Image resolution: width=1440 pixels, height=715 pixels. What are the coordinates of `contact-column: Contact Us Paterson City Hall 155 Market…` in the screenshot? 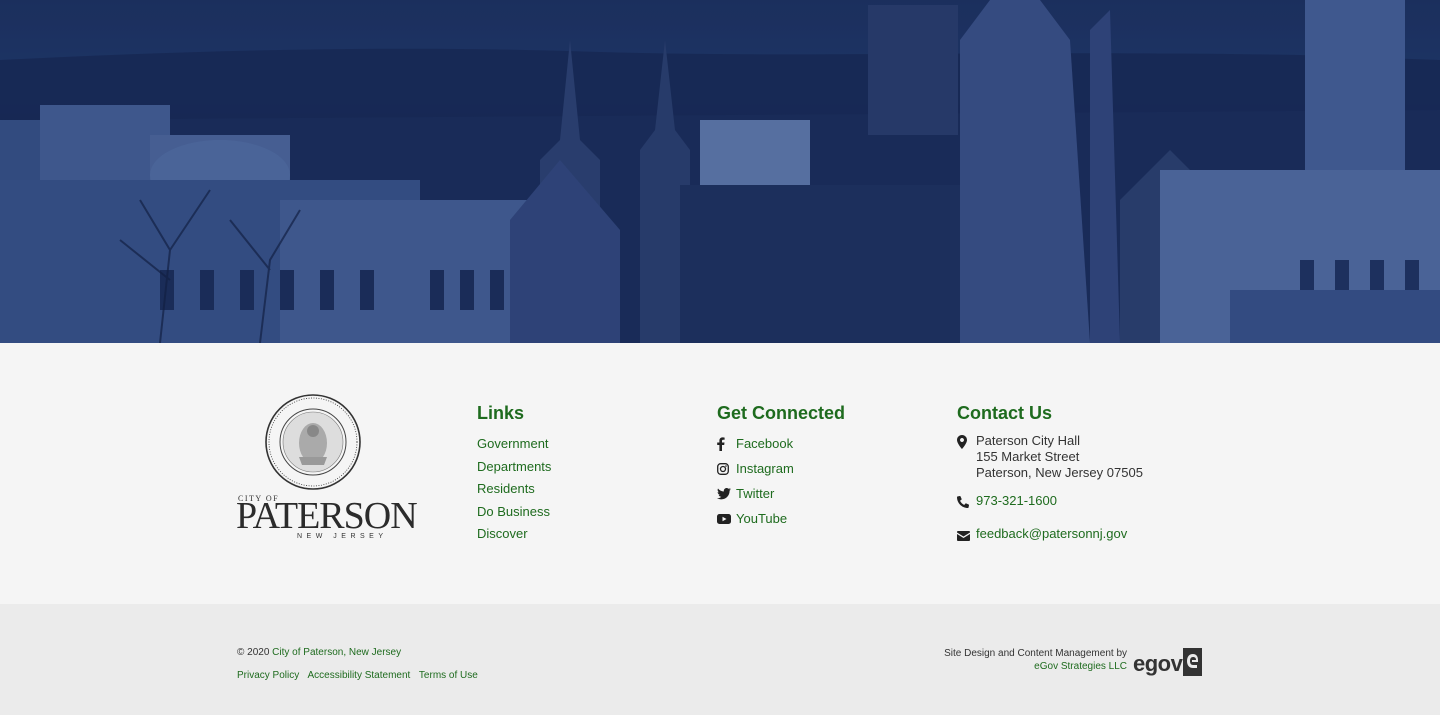 It's located at (1050, 474).